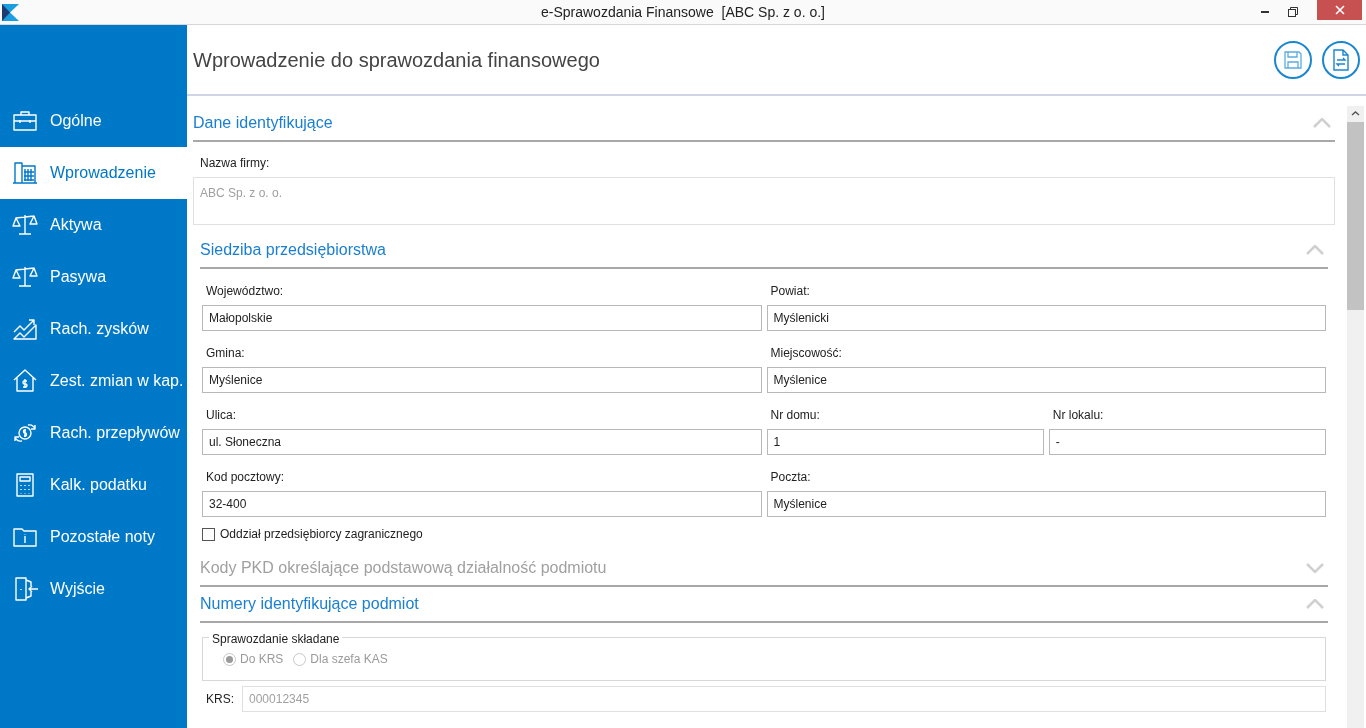 The height and width of the screenshot is (728, 1366). What do you see at coordinates (1355, 417) in the screenshot?
I see `scrollbar` at bounding box center [1355, 417].